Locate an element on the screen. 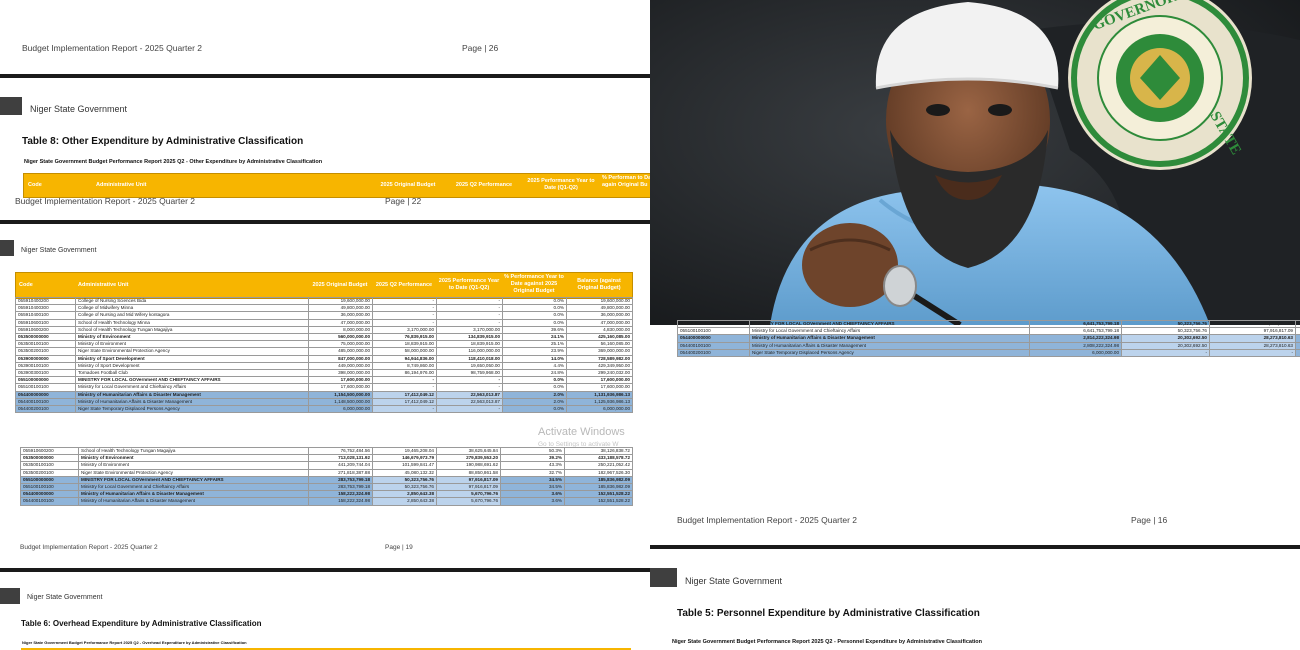  cell-c: 053900100100 is located at coordinates (45, 366).